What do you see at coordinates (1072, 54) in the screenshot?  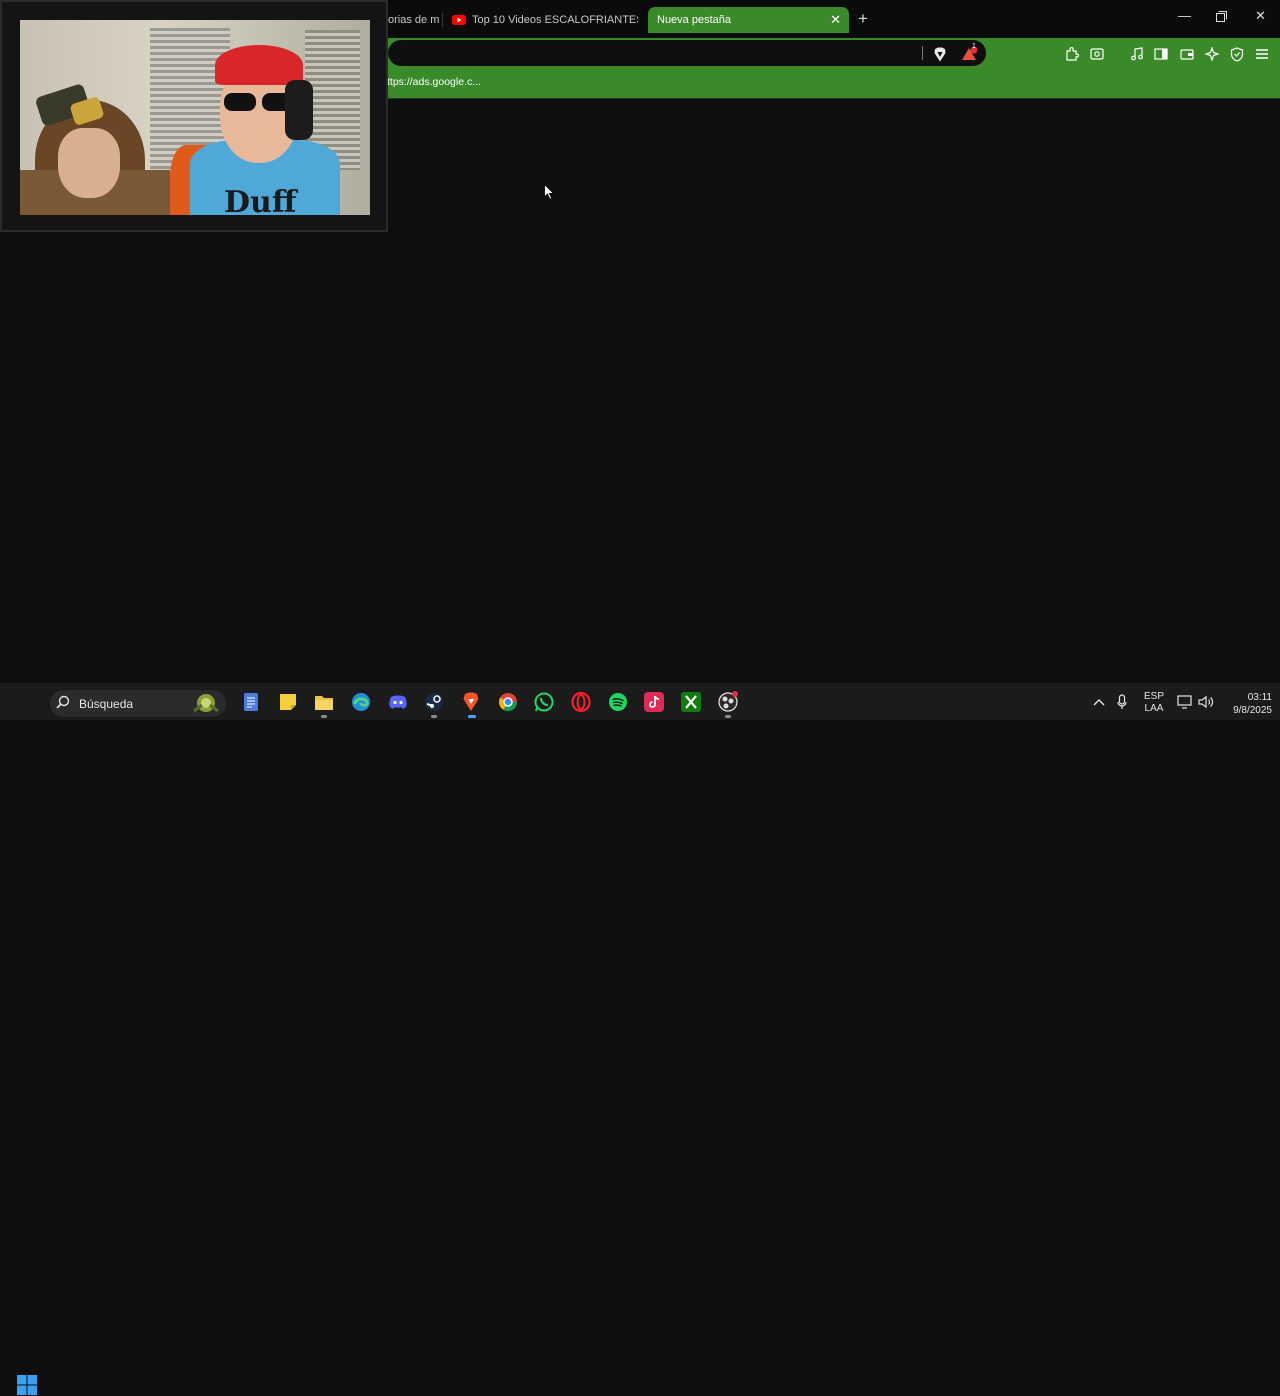 I see `extensions-icon` at bounding box center [1072, 54].